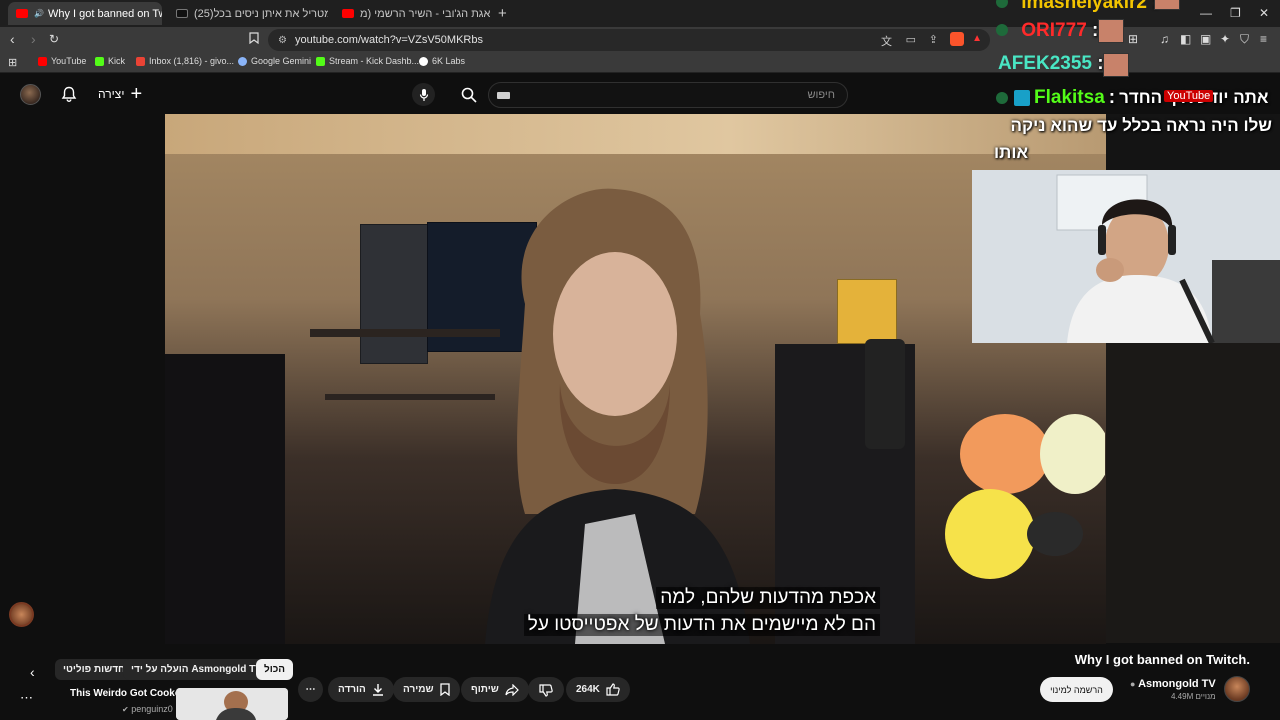  Describe the element at coordinates (377, 690) in the screenshot. I see `download-icon` at that location.